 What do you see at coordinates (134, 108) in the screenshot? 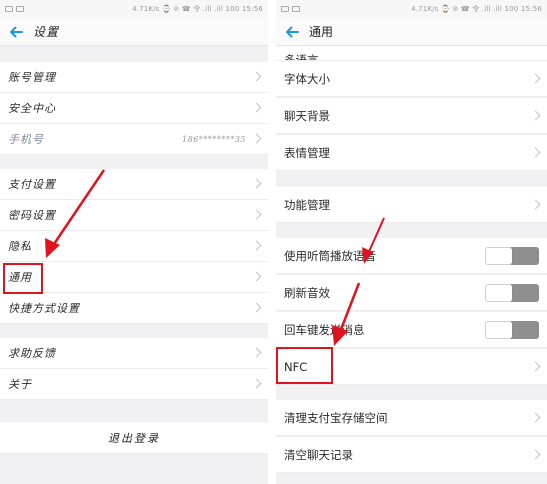
I see `settings-item-security: 安全中心` at bounding box center [134, 108].